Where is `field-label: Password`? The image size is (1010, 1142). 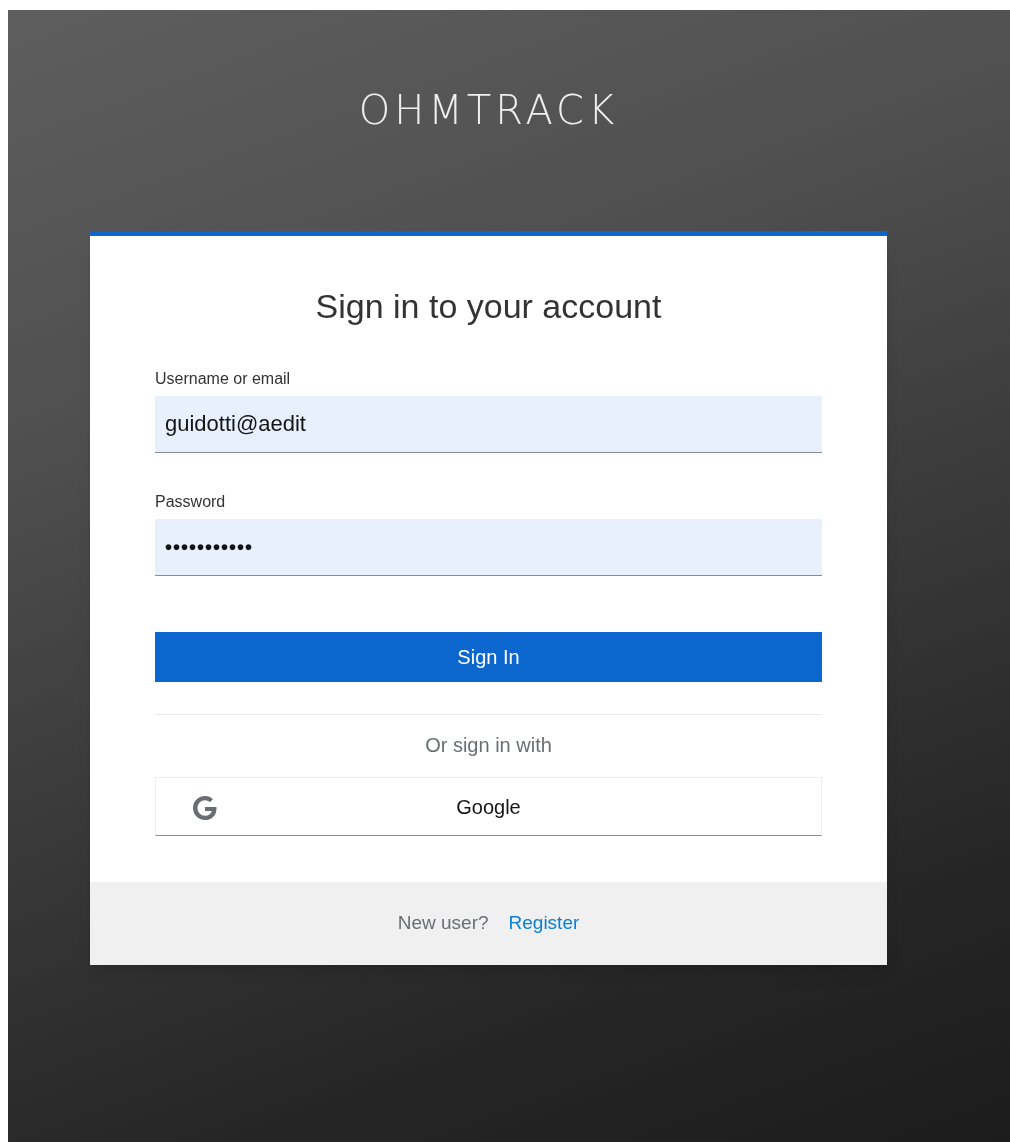 field-label: Password is located at coordinates (191, 502).